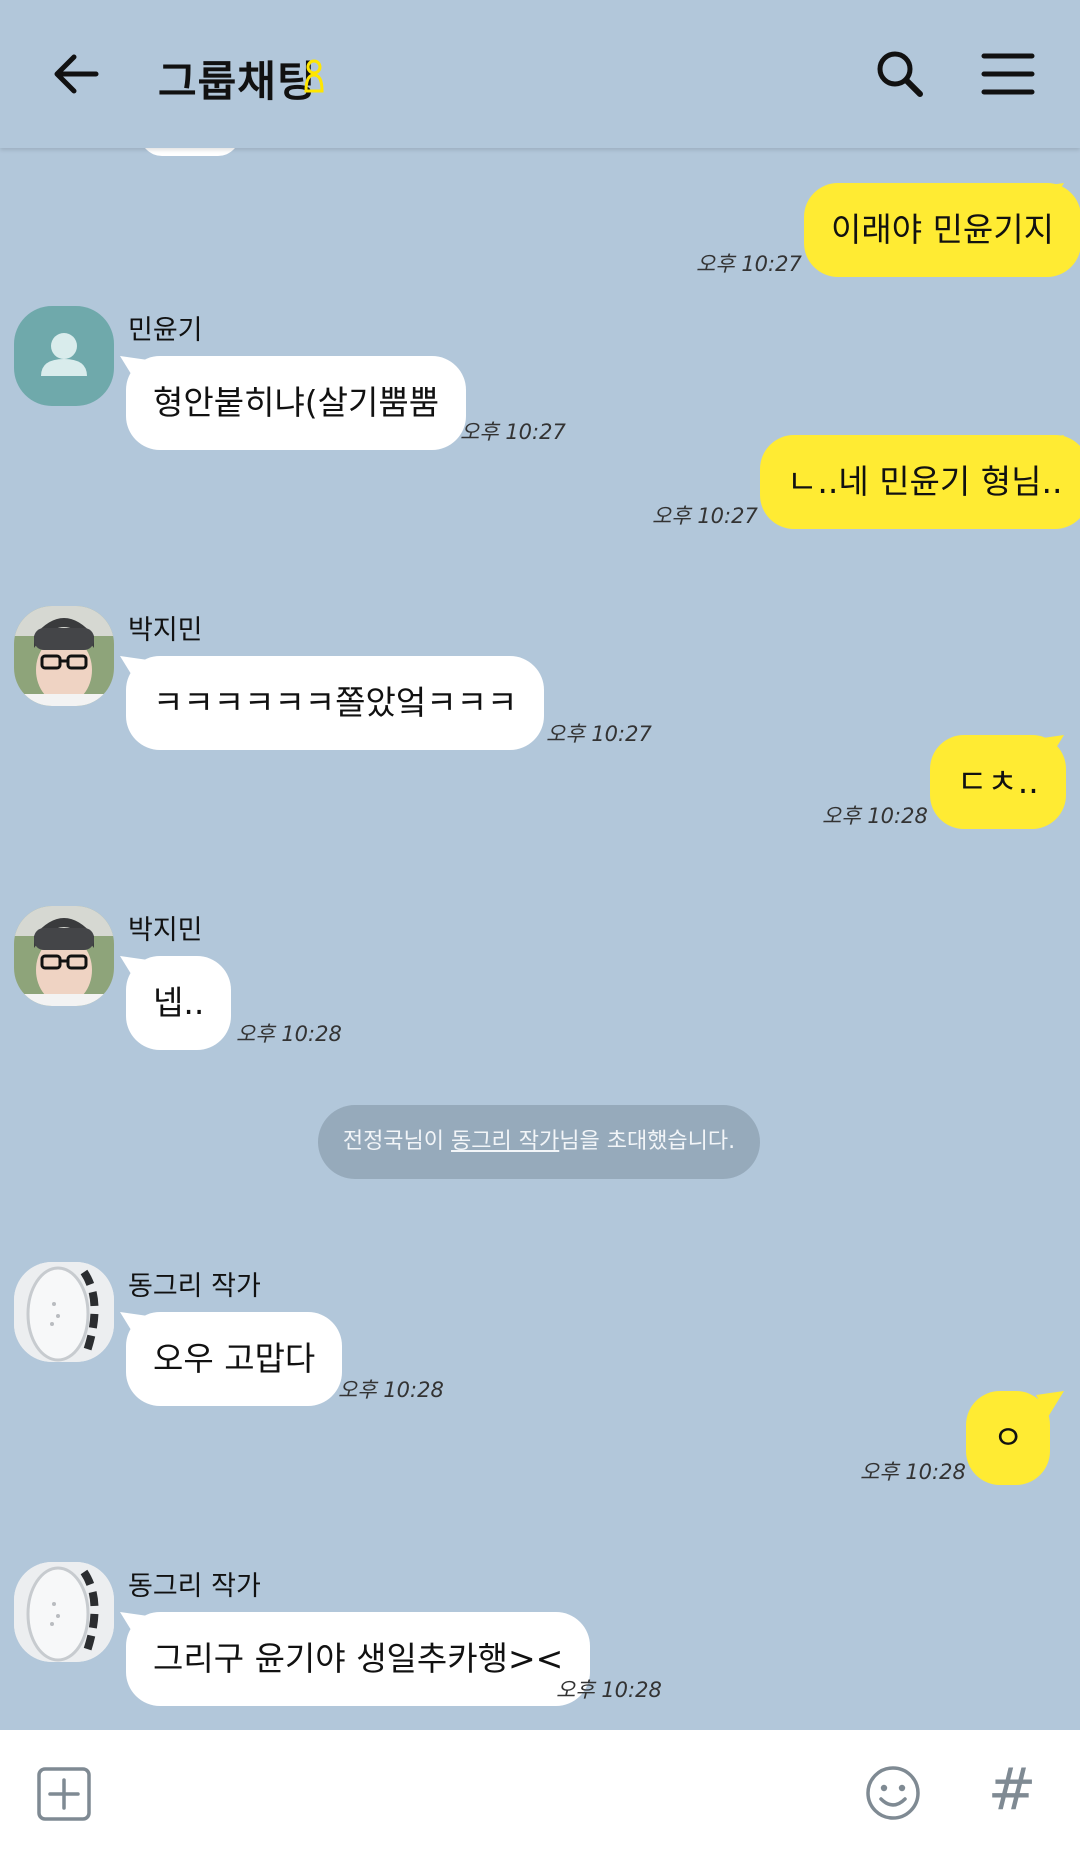 This screenshot has height=1857, width=1080. What do you see at coordinates (647, 1141) in the screenshot?
I see `notice-suffix: 님을 초대했습니다.` at bounding box center [647, 1141].